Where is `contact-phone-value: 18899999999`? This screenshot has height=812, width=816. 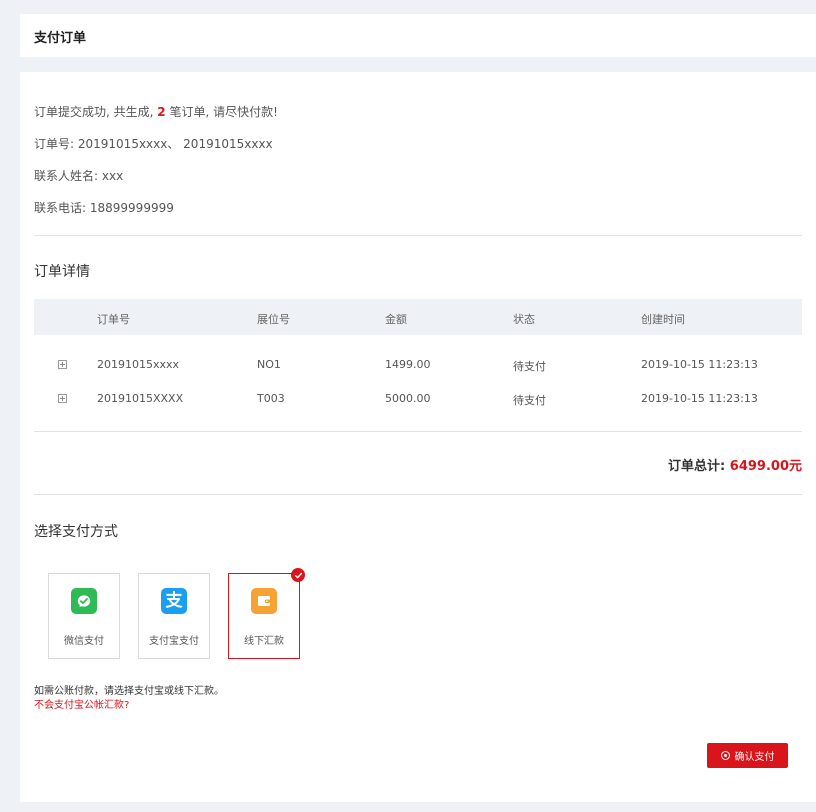
contact-phone-value: 18899999999 is located at coordinates (131, 208).